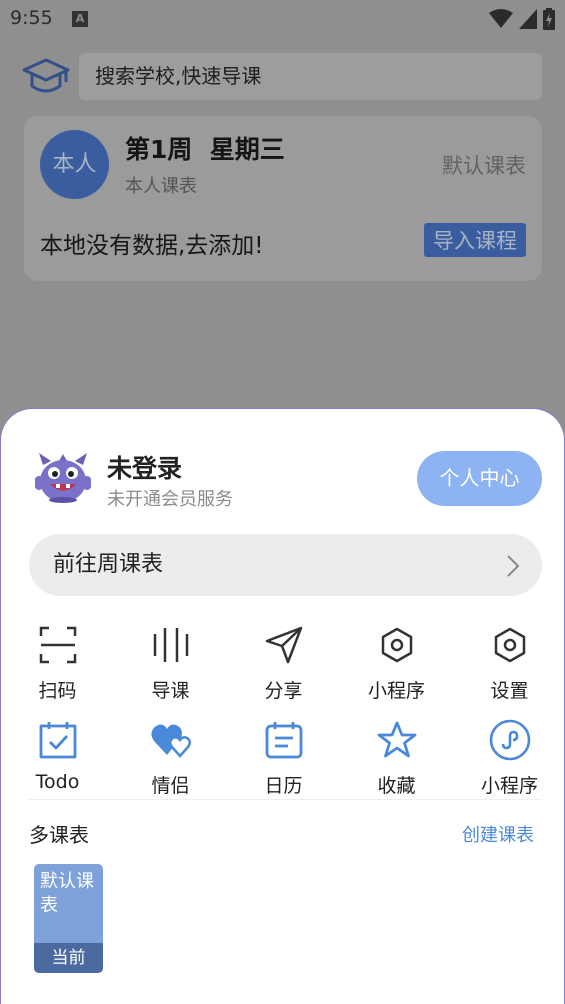 The image size is (565, 1004). What do you see at coordinates (396, 691) in the screenshot?
I see `menu-label-mini-program: 小程序` at bounding box center [396, 691].